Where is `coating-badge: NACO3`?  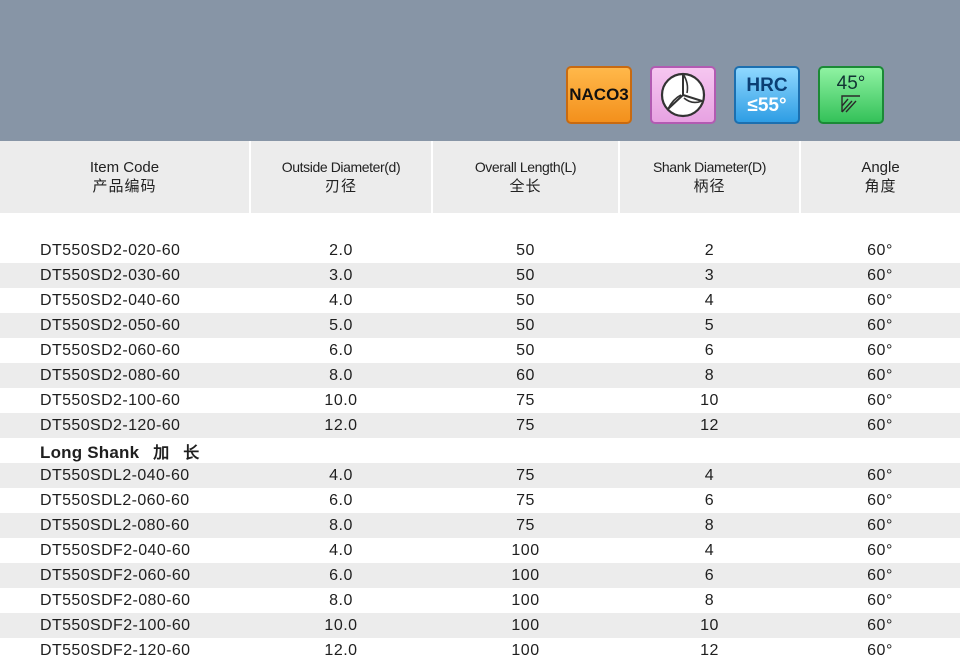
coating-badge: NACO3 is located at coordinates (599, 95).